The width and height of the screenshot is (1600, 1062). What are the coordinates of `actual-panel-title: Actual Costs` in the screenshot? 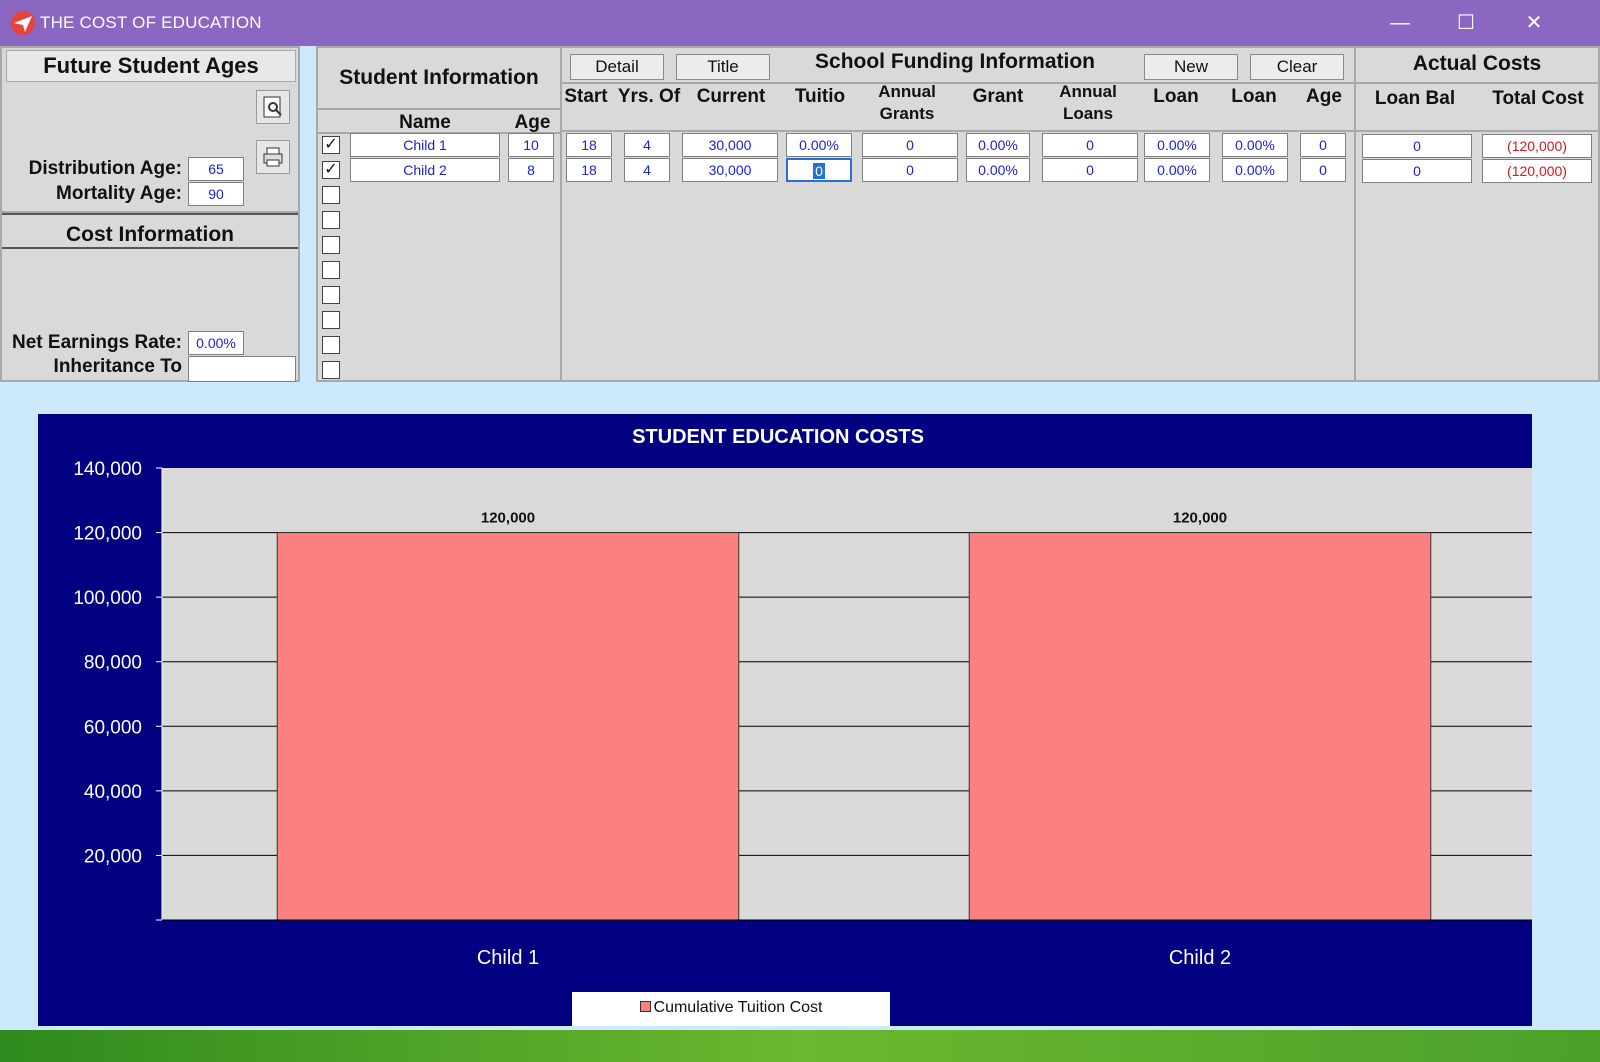 It's located at (1477, 63).